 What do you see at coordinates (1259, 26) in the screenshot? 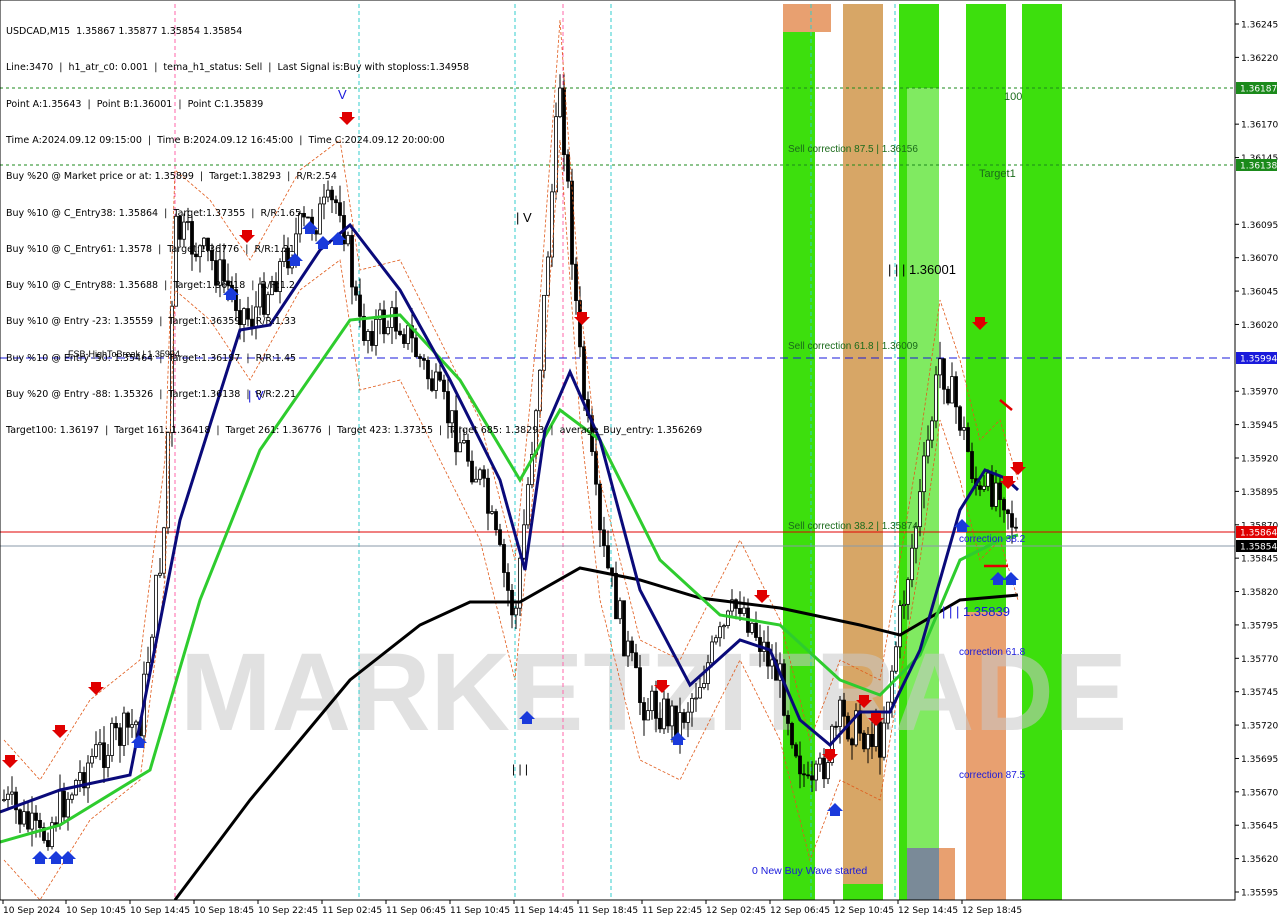
I see `price-tick-label: 1.36245` at bounding box center [1259, 26].